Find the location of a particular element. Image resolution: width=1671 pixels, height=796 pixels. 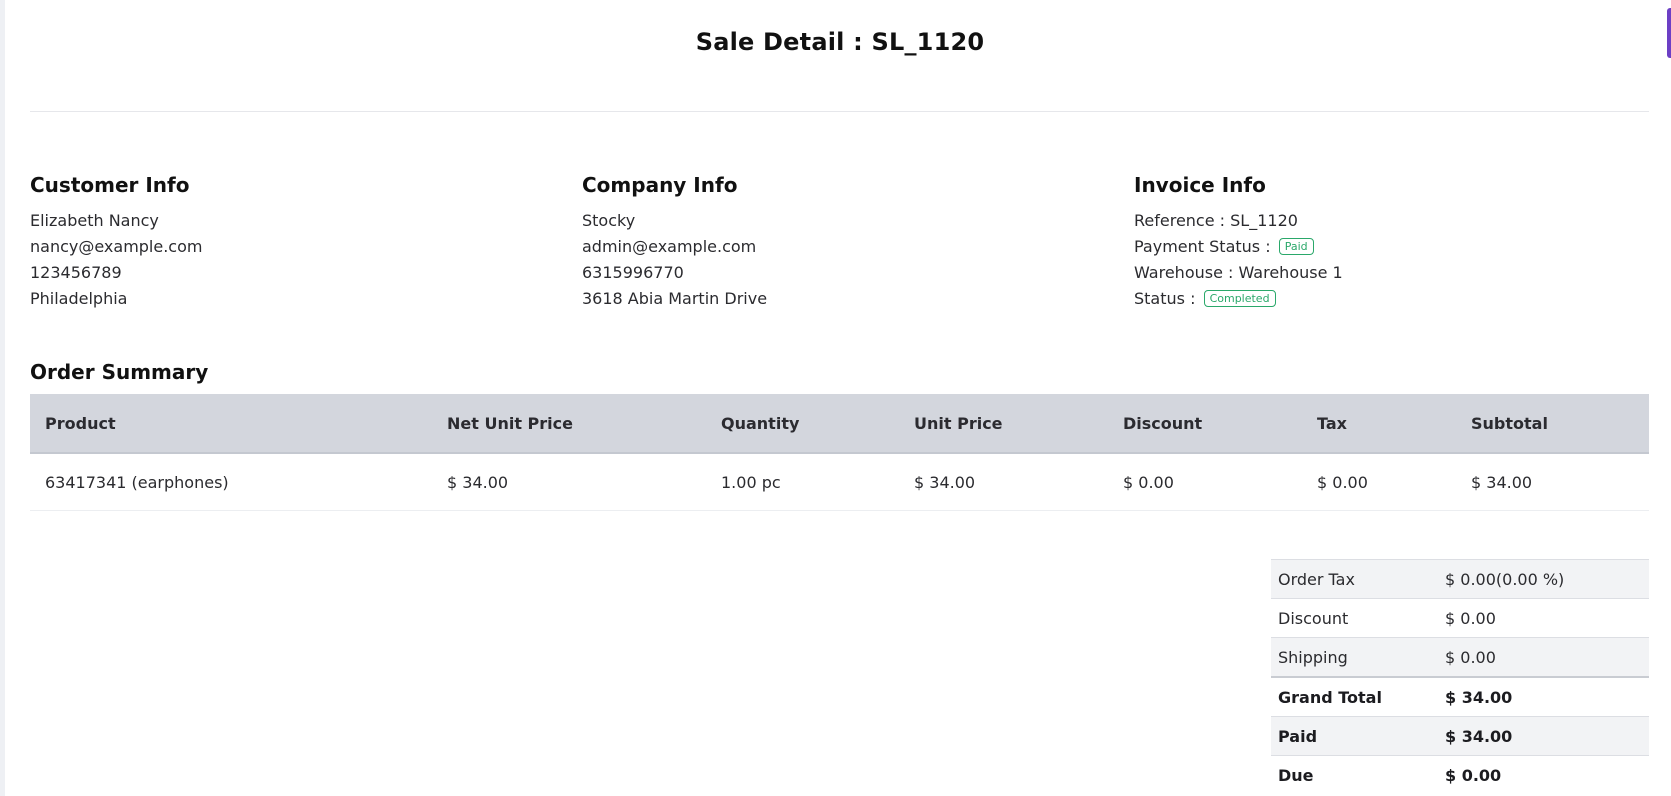

invoice-warehouse: Warehouse : Warehouse 1 is located at coordinates (1374, 273).